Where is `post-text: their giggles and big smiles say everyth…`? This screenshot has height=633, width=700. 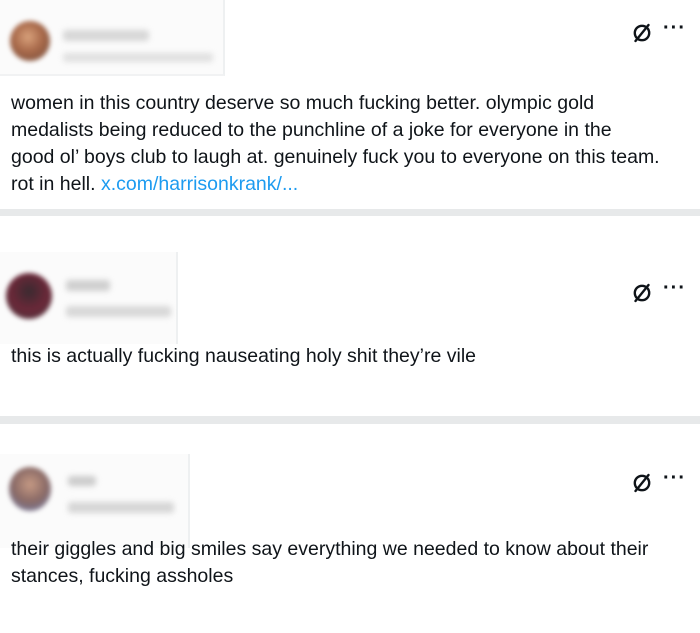
post-text: their giggles and big smiles say everyth… is located at coordinates (330, 562).